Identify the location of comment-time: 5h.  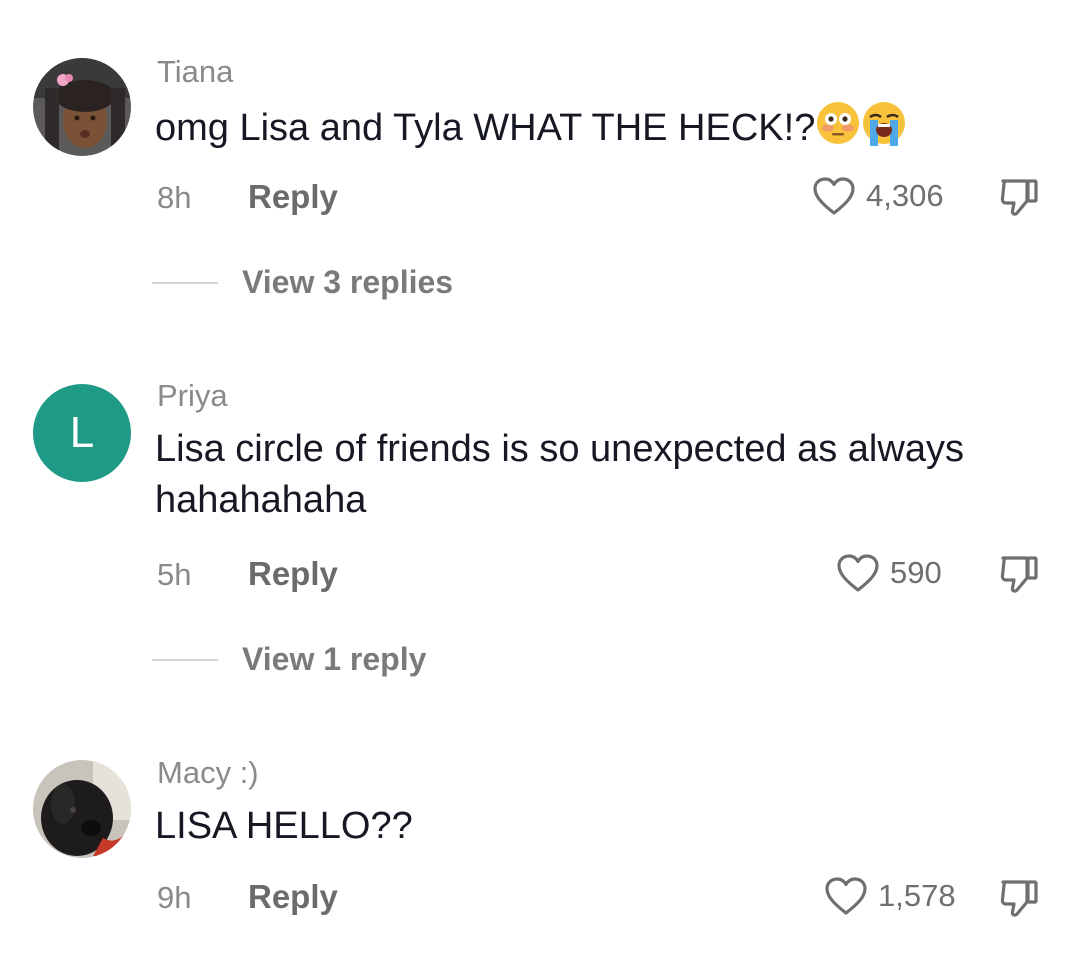
(174, 574).